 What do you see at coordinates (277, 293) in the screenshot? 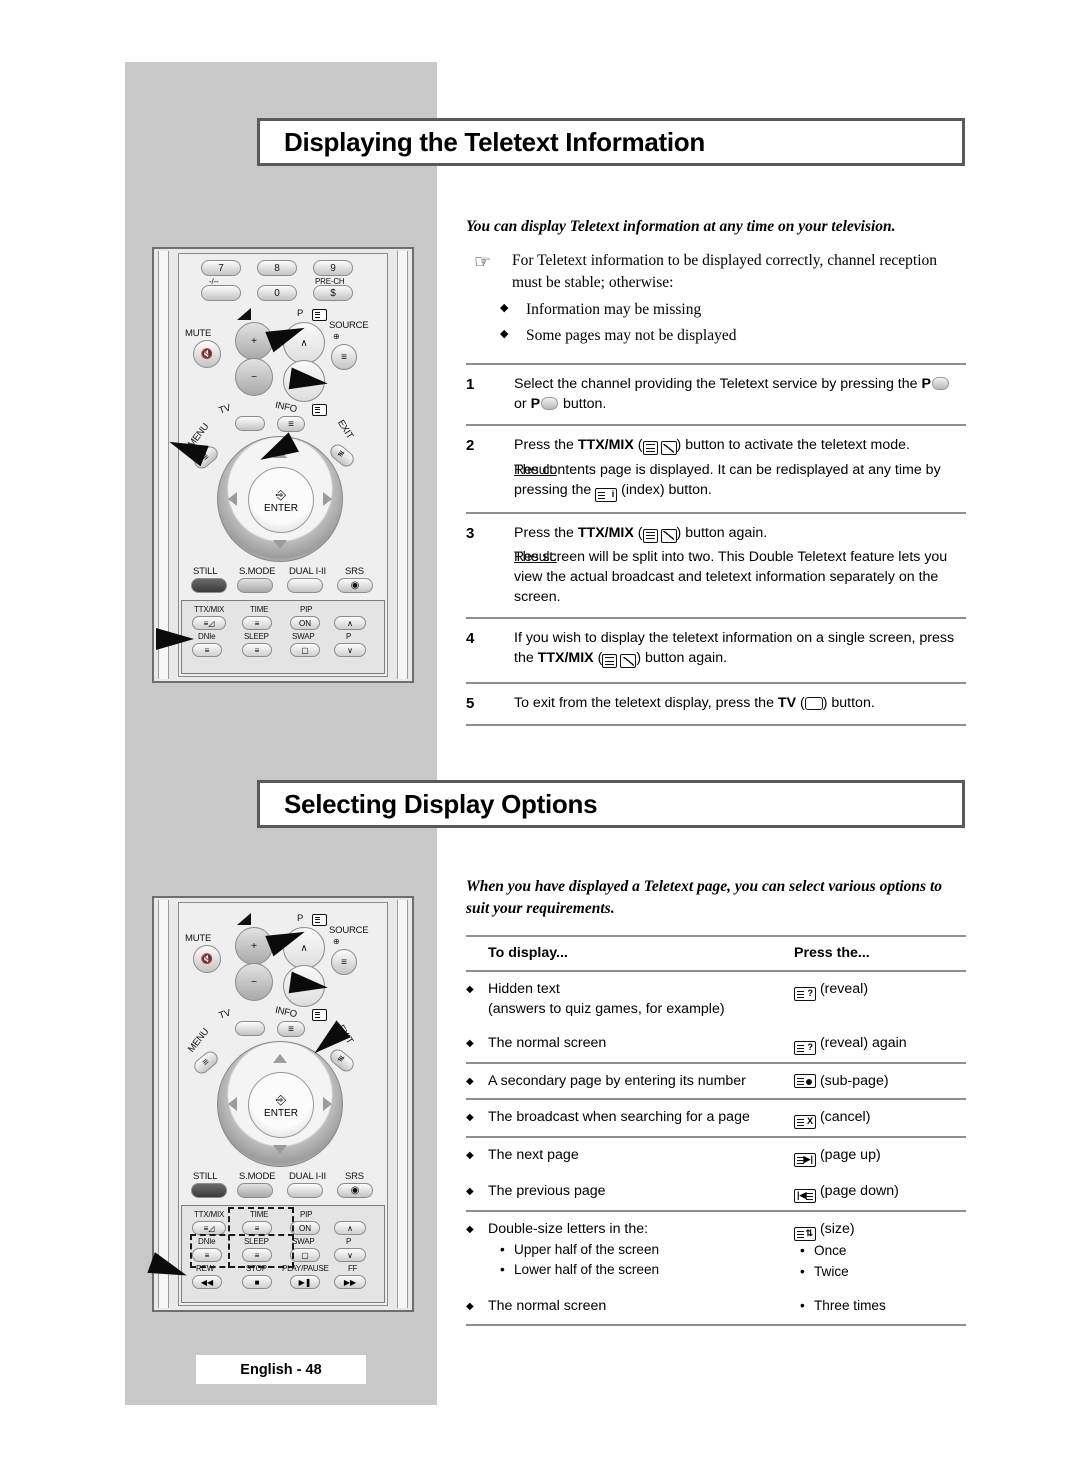
I see `key-0: 0` at bounding box center [277, 293].